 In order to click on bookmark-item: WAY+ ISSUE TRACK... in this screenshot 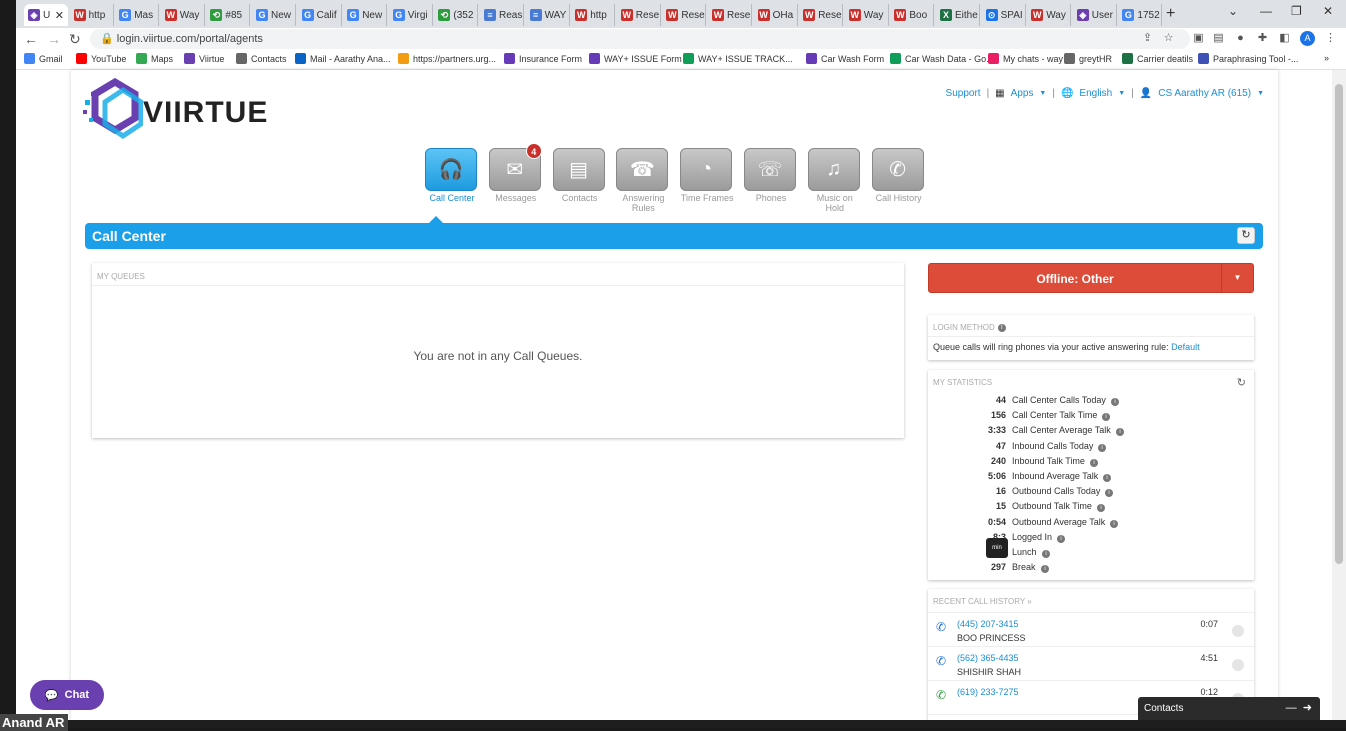, I will do `click(738, 58)`.